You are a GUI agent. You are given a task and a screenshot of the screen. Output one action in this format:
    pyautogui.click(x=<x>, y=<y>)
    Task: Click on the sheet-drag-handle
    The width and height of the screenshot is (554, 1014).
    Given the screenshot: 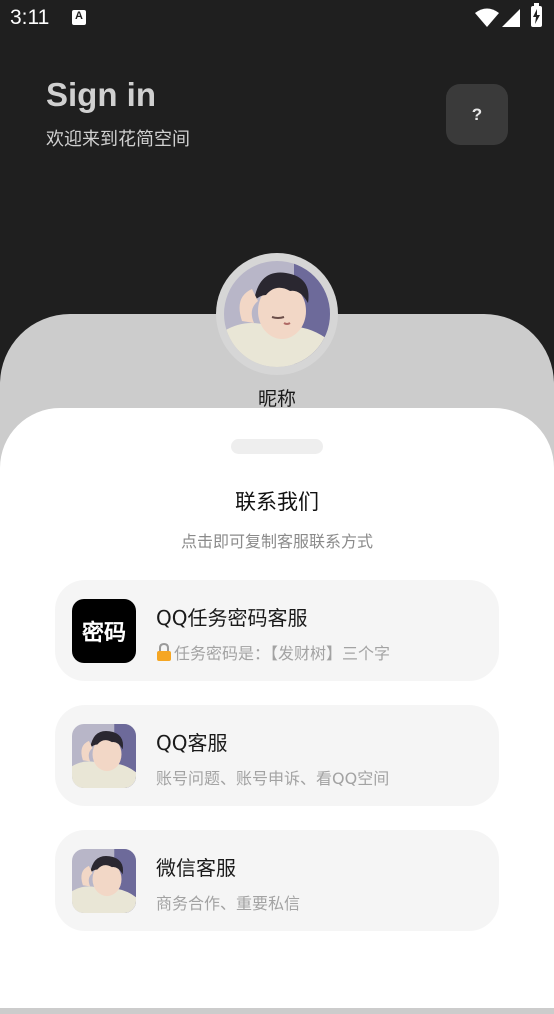 What is the action you would take?
    pyautogui.click(x=277, y=446)
    